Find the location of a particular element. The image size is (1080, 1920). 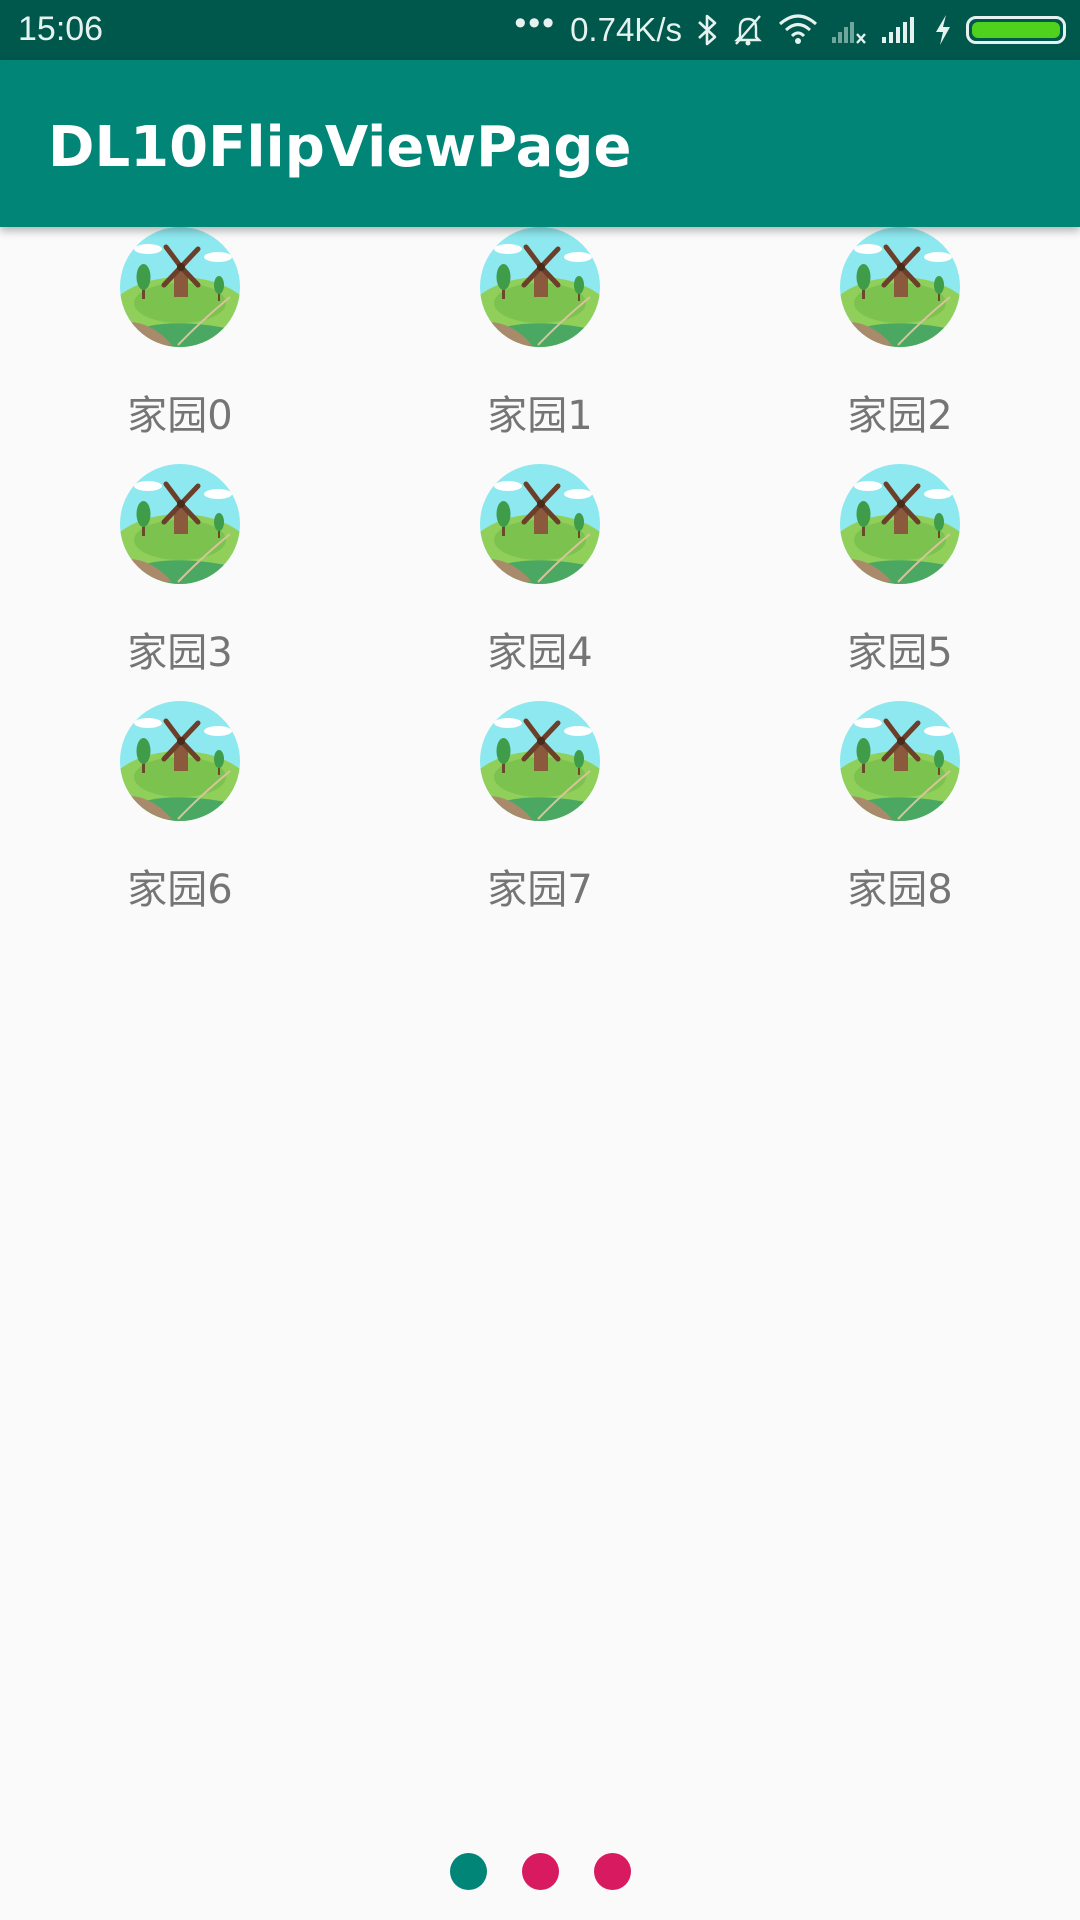

grid-item: 家园2 is located at coordinates (900, 345).